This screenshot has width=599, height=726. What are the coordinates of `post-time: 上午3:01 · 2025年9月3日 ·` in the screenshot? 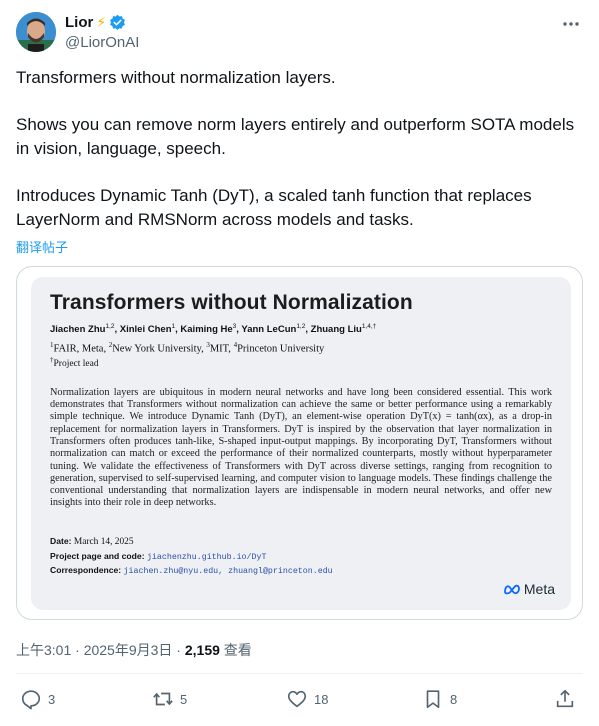 It's located at (100, 650).